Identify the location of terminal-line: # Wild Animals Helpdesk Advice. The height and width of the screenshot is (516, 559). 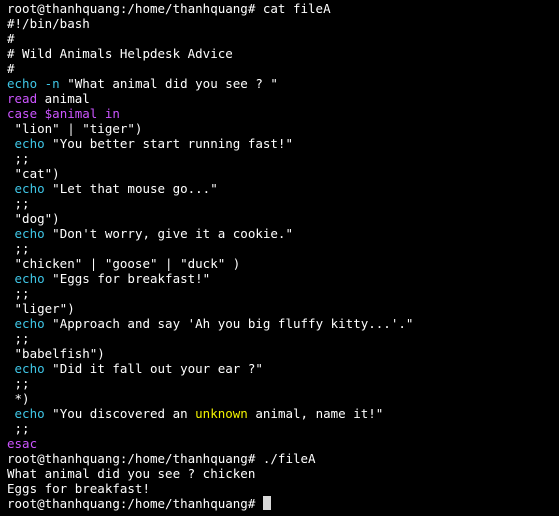
(283, 53).